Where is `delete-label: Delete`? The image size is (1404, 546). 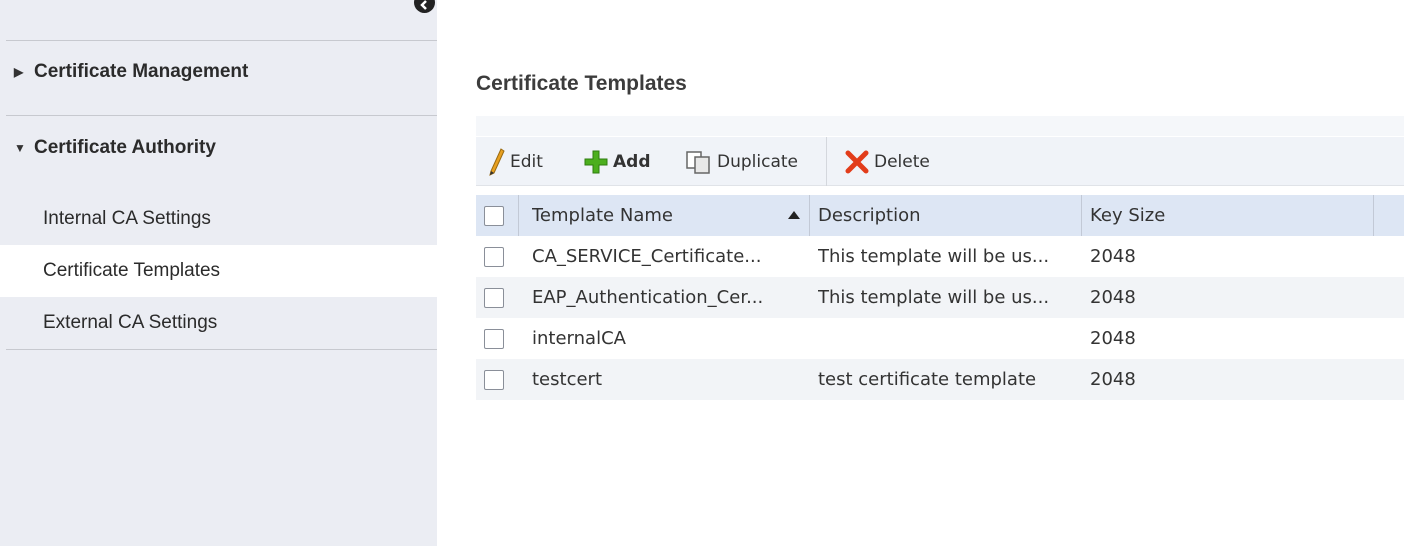
delete-label: Delete is located at coordinates (902, 161).